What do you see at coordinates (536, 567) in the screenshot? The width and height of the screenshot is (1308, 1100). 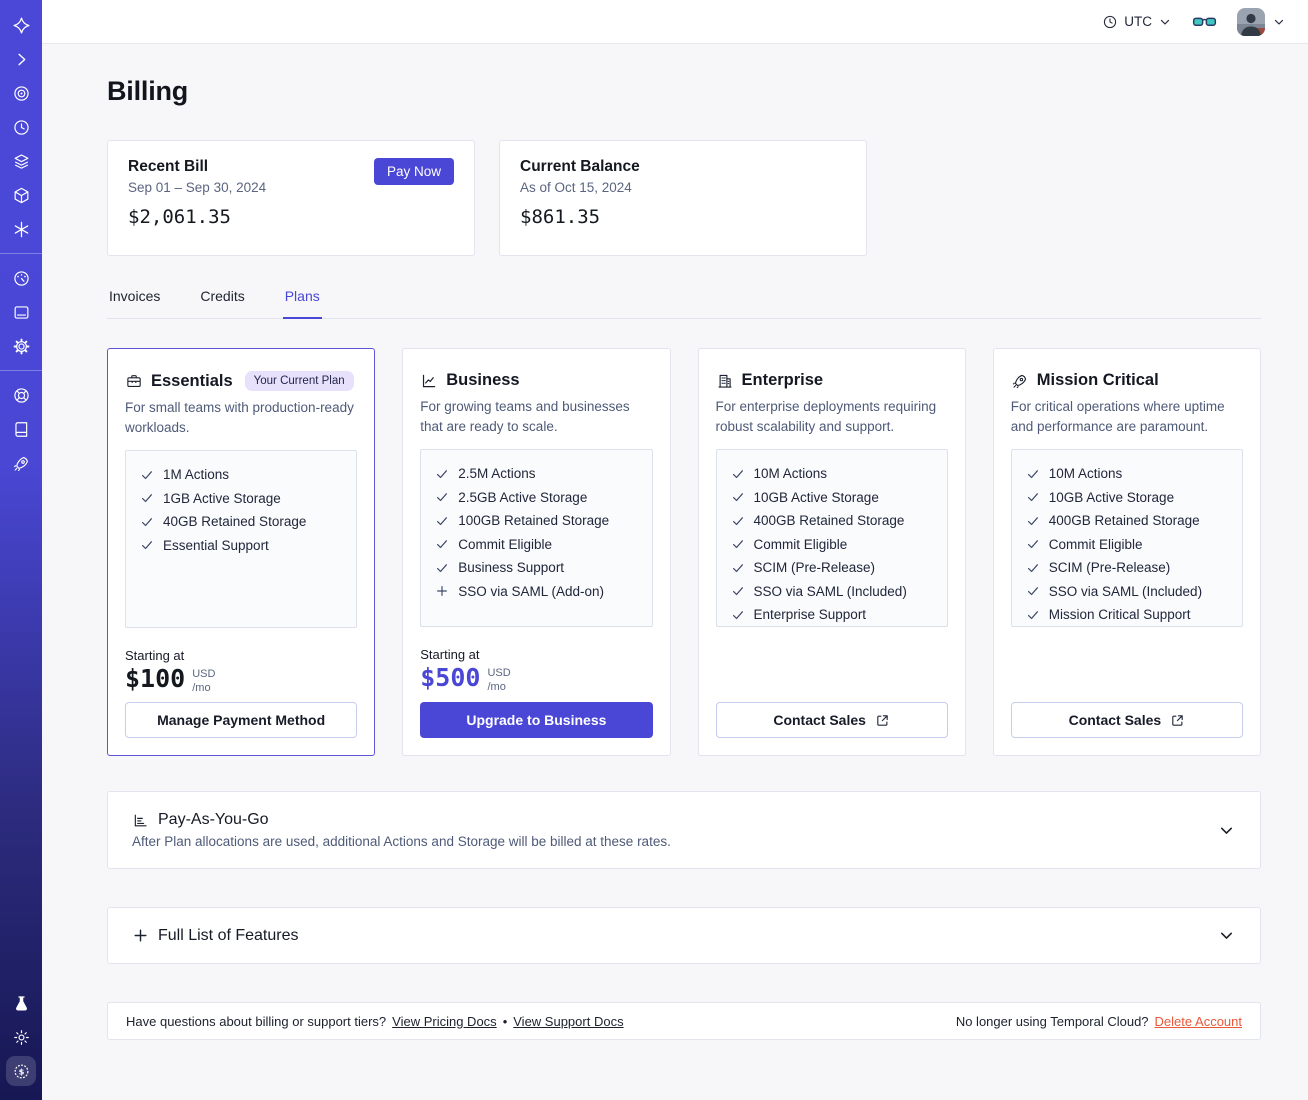 I see `plan-feature-item: Business Support` at bounding box center [536, 567].